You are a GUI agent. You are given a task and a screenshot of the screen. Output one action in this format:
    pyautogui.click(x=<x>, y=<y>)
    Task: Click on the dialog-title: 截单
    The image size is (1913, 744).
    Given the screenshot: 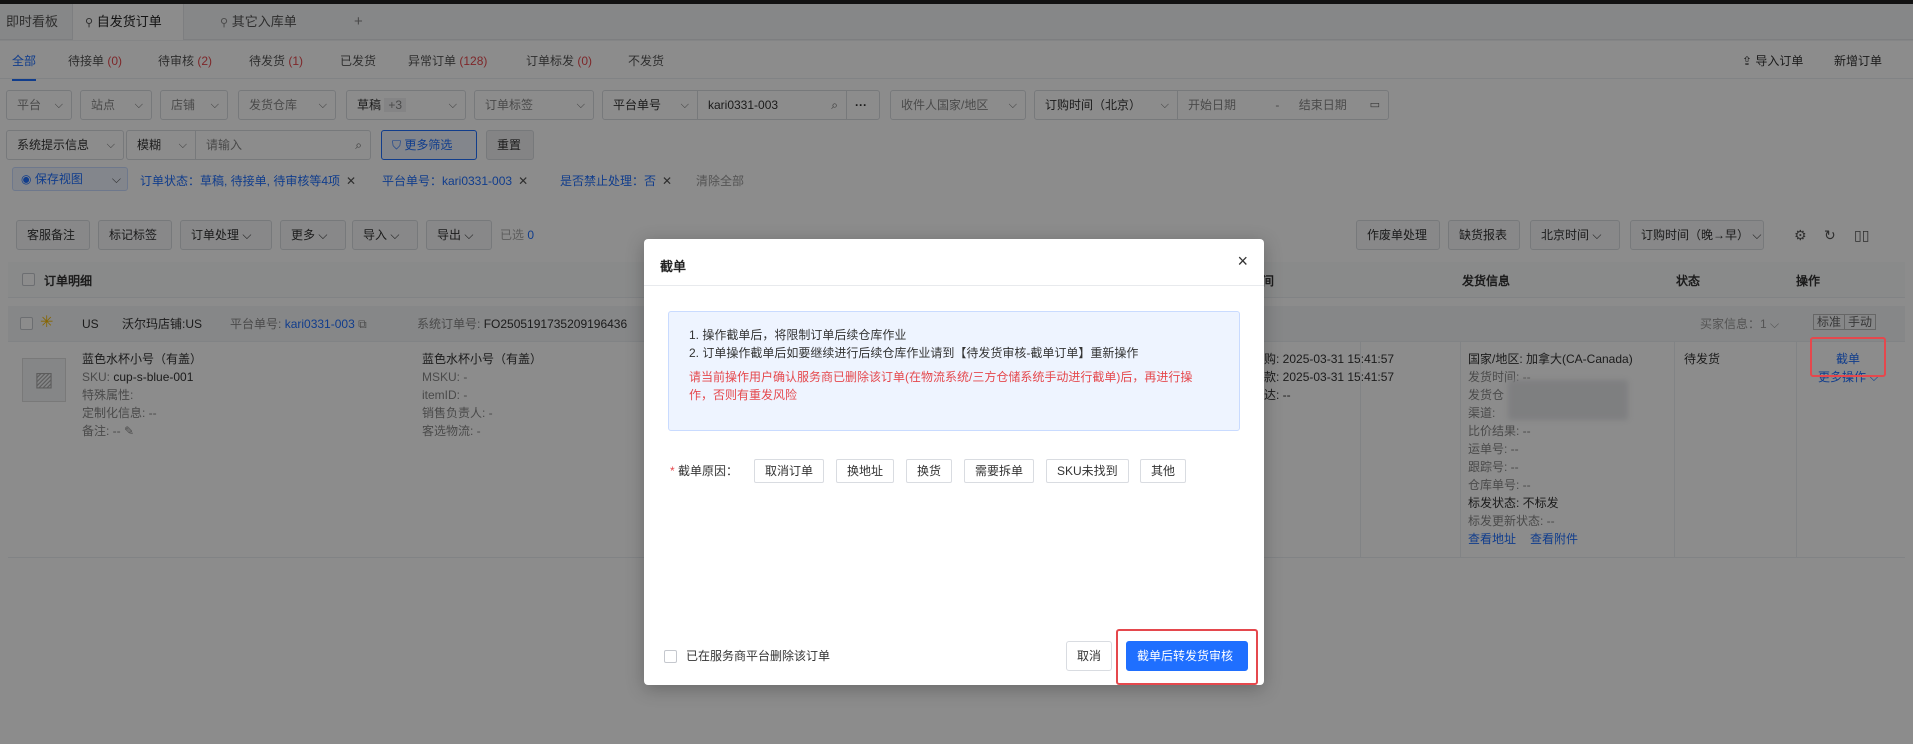 What is the action you would take?
    pyautogui.click(x=673, y=266)
    